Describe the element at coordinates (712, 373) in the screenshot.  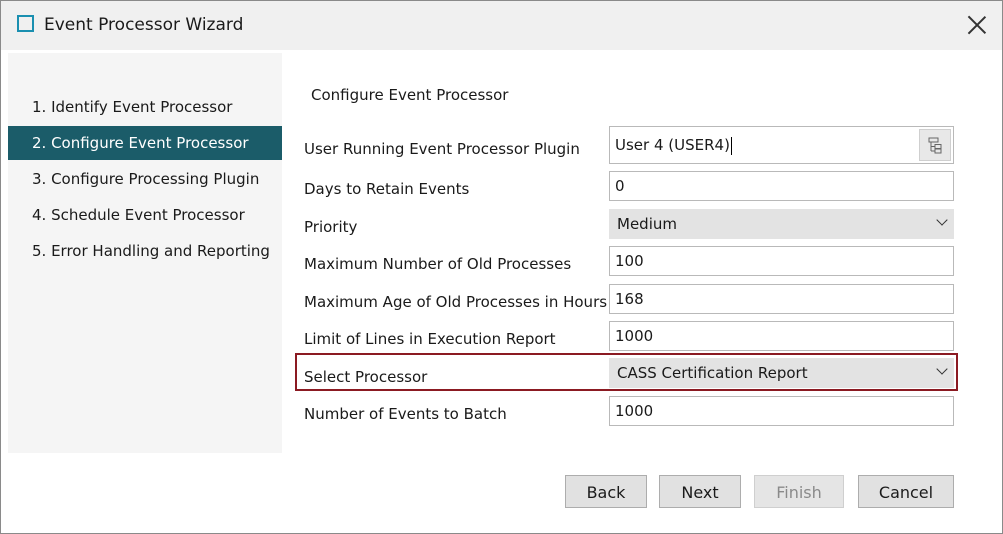
I see `select-processor-value: CASS Certification Report` at that location.